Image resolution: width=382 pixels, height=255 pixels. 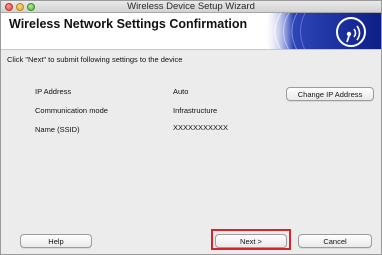 What do you see at coordinates (128, 24) in the screenshot?
I see `page-title: Wireless Network Settings Confirmation` at bounding box center [128, 24].